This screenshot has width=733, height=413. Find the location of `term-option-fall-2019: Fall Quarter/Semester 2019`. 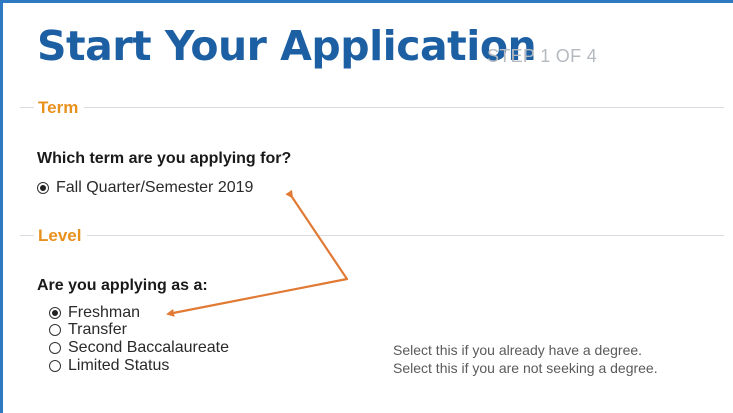

term-option-fall-2019: Fall Quarter/Semester 2019 is located at coordinates (145, 188).